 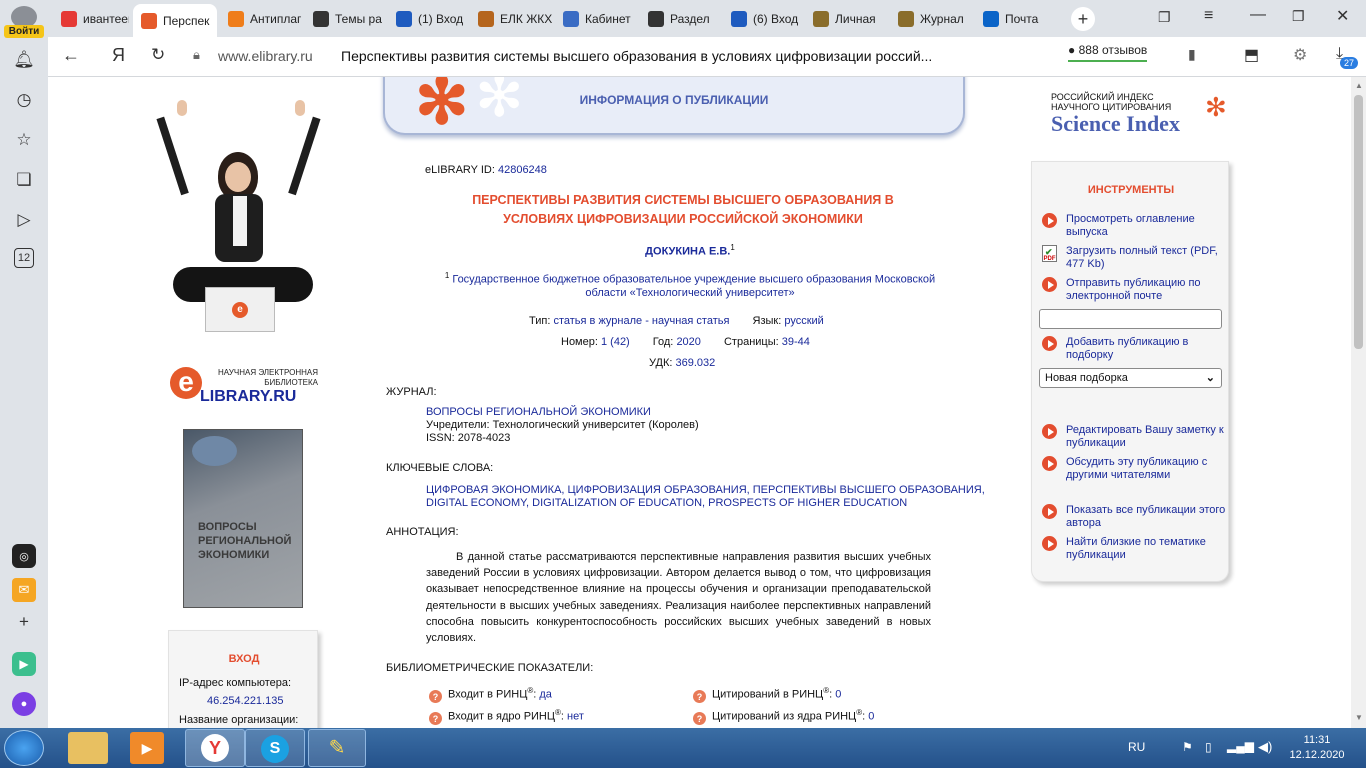 What do you see at coordinates (147, 748) in the screenshot?
I see `media-player-icon: ▶` at bounding box center [147, 748].